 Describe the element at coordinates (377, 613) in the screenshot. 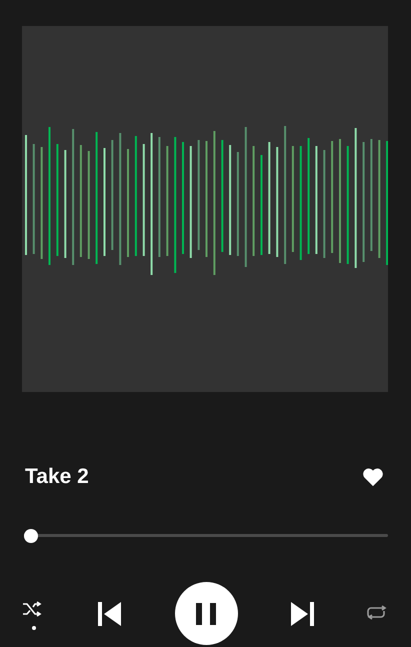

I see `repeat-icon` at that location.